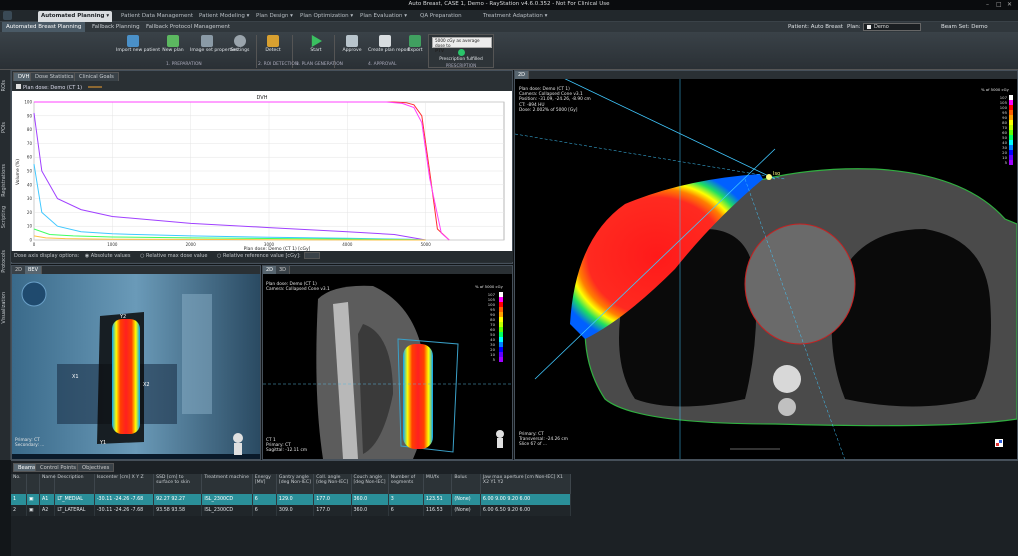 Image resolution: width=1018 pixels, height=556 pixels. I want to click on col-machine: Treatment machine, so click(227, 484).